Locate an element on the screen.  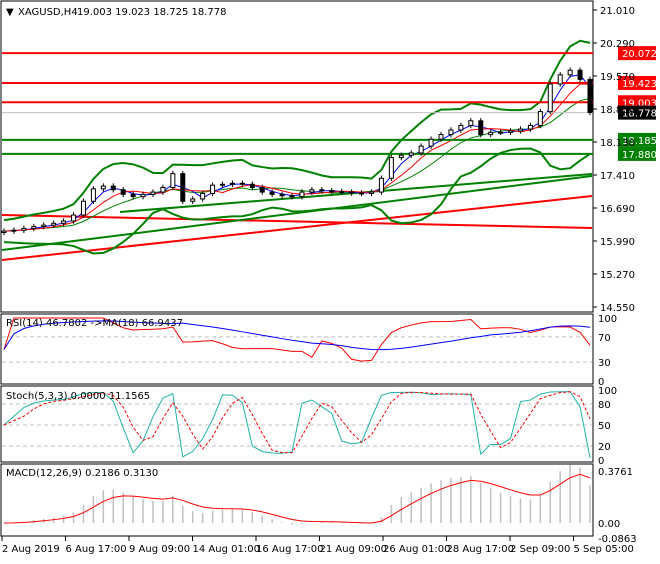
y-tick-label: 17.410 is located at coordinates (617, 176).